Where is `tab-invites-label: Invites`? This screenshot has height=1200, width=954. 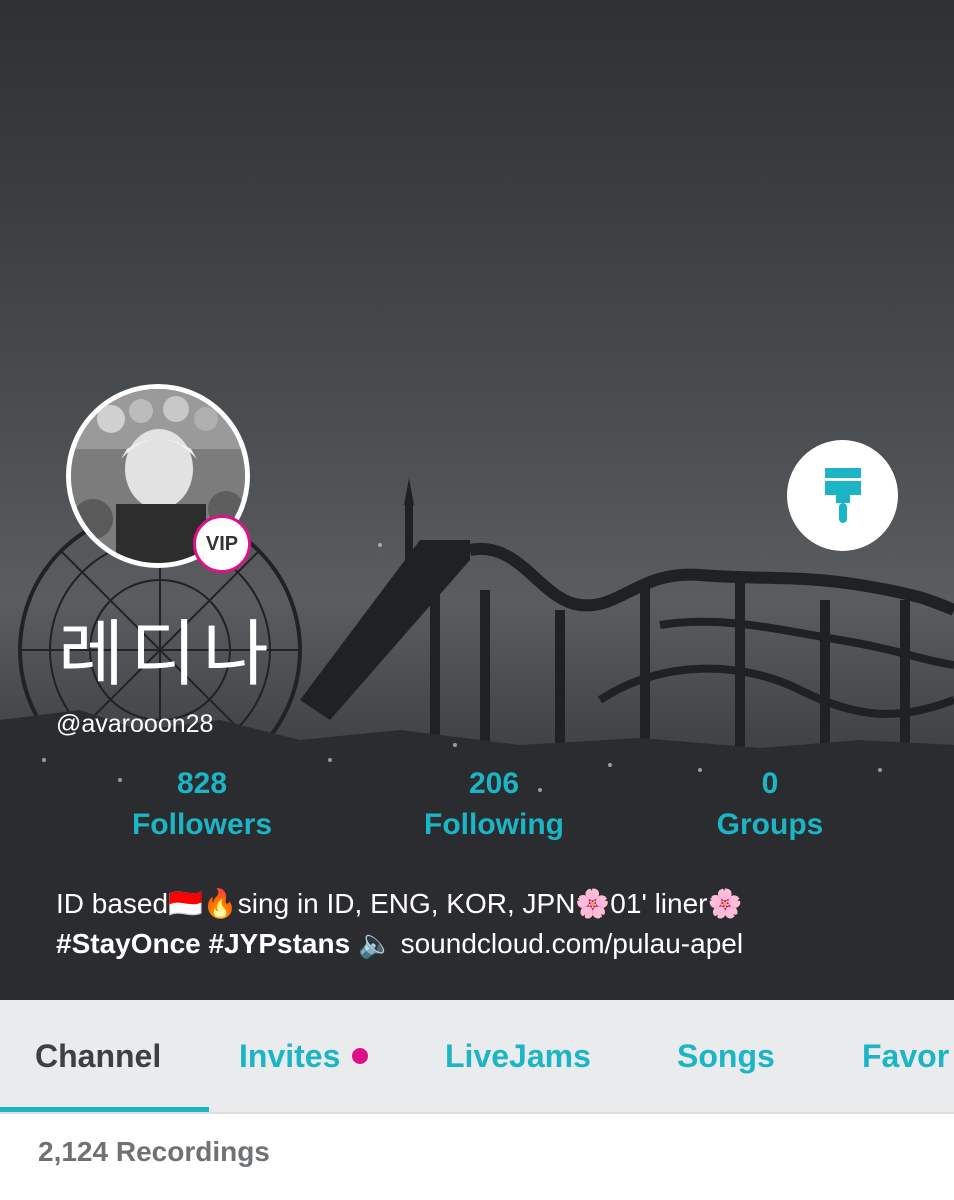 tab-invites-label: Invites is located at coordinates (290, 1056).